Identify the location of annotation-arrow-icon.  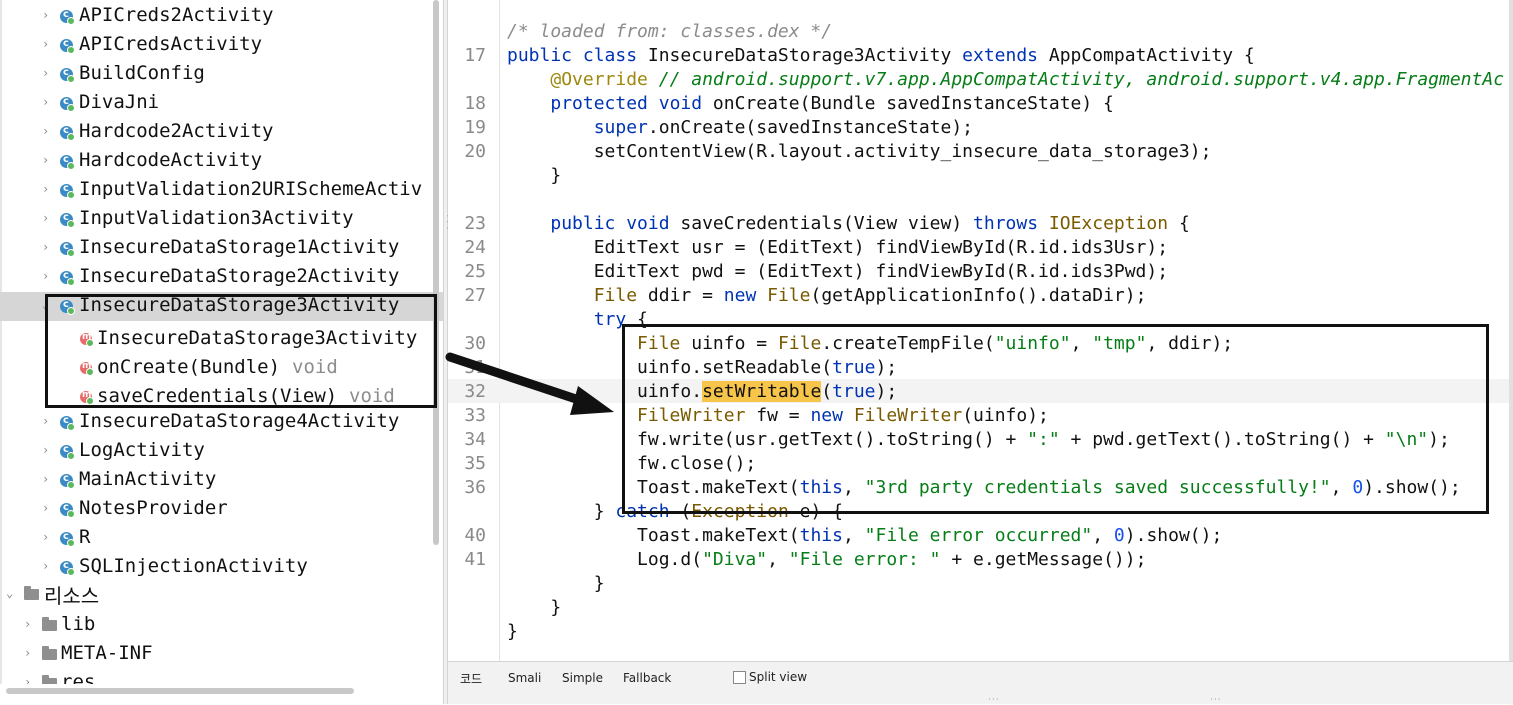
(529, 383).